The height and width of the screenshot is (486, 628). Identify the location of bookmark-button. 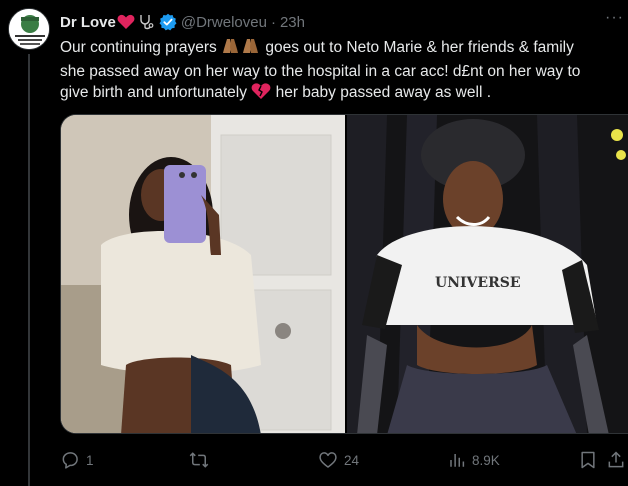
(588, 460).